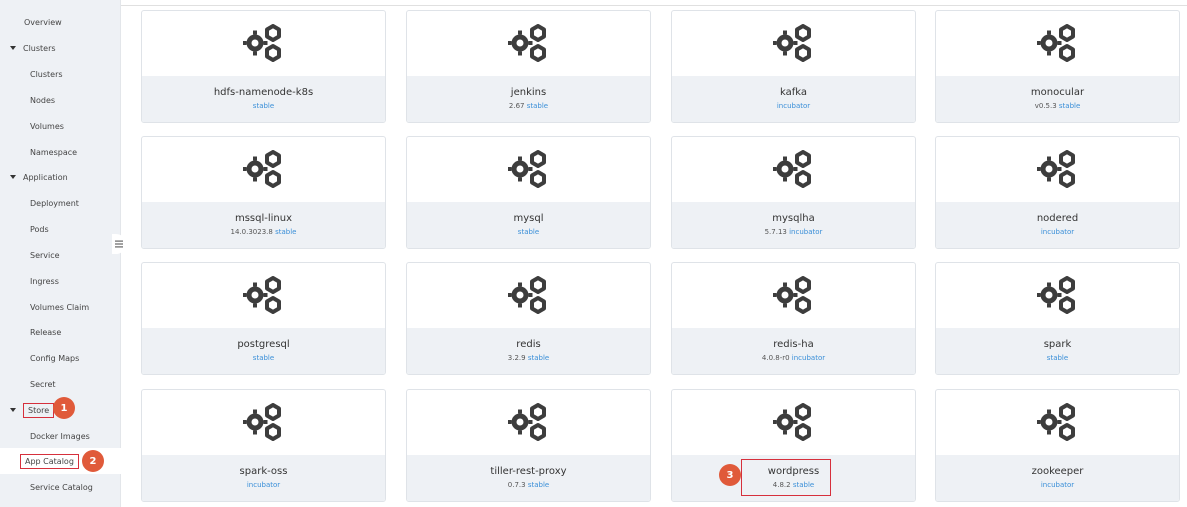 The height and width of the screenshot is (507, 1187). Describe the element at coordinates (60, 436) in the screenshot. I see `sidebar-item-docker-images: Docker Images` at that location.